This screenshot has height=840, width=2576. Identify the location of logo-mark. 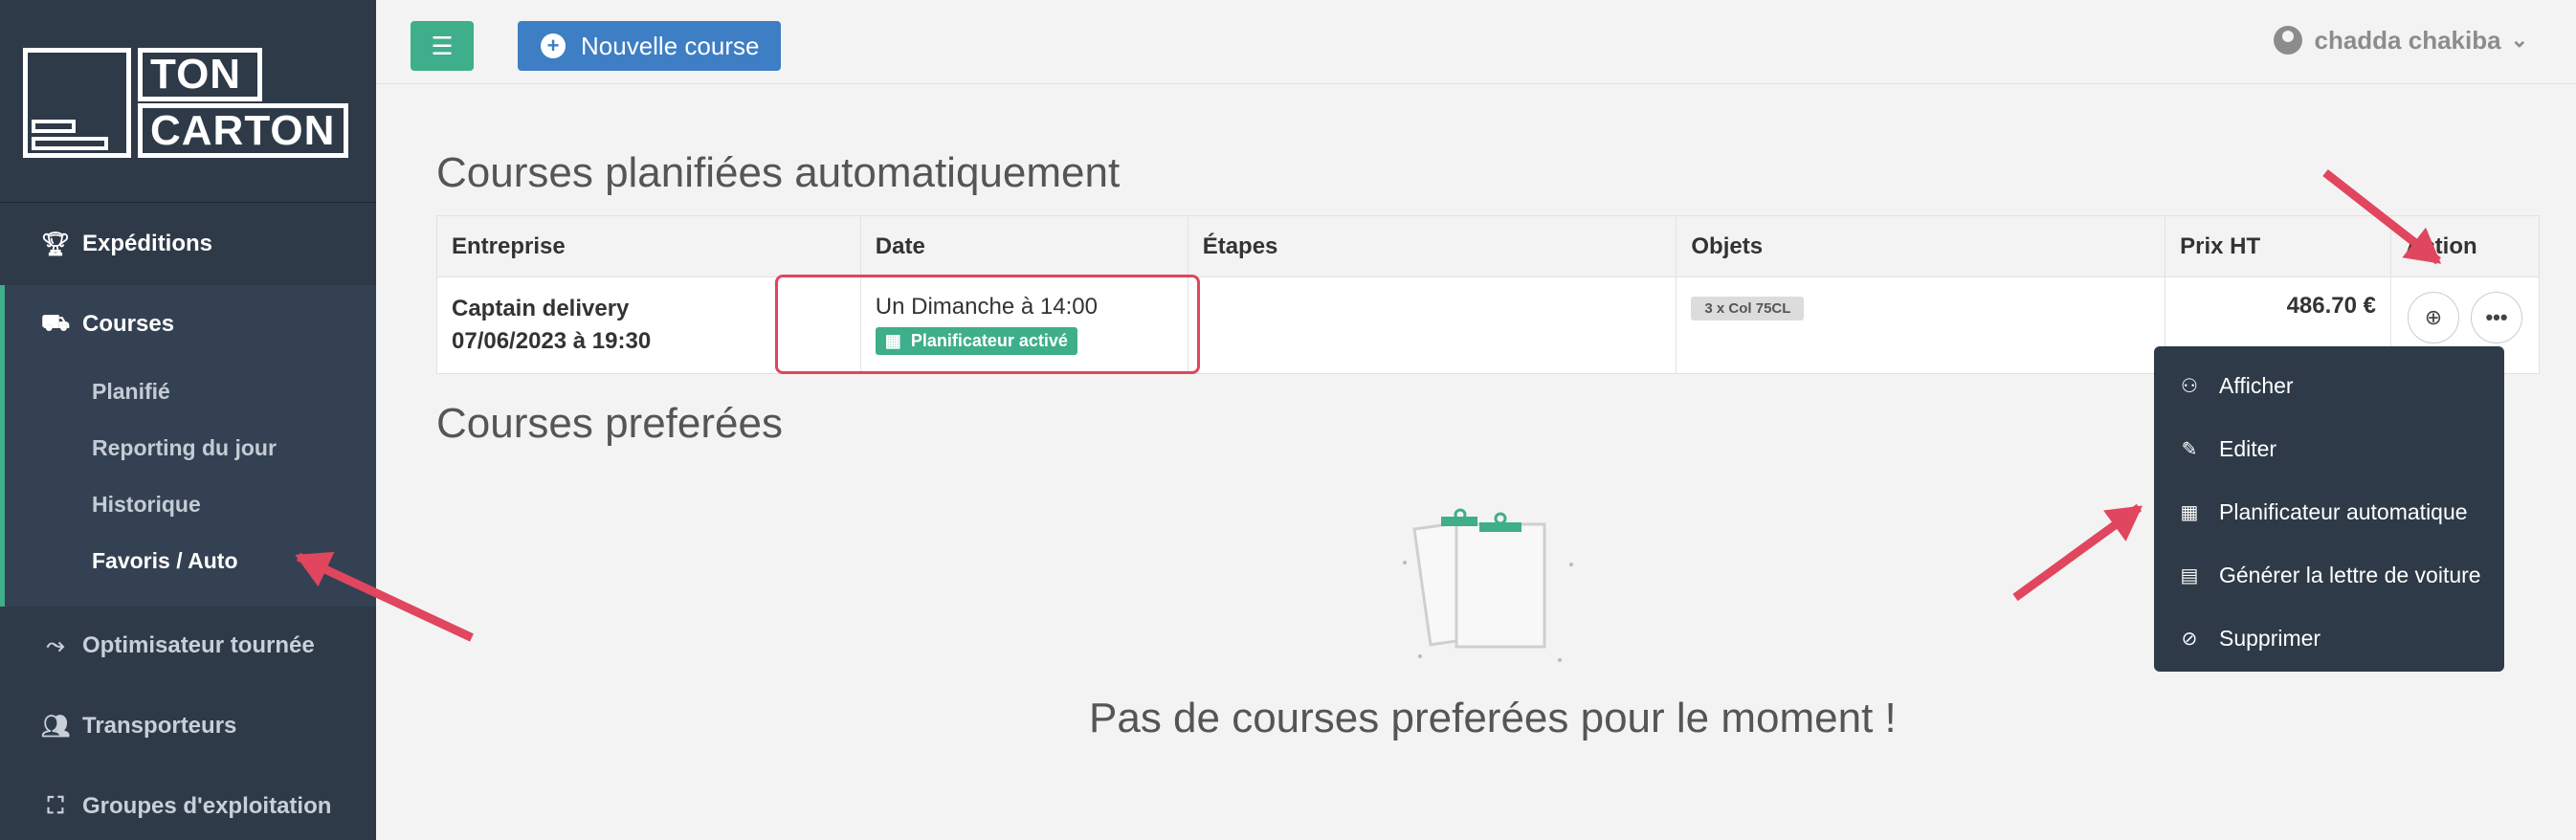
(77, 103).